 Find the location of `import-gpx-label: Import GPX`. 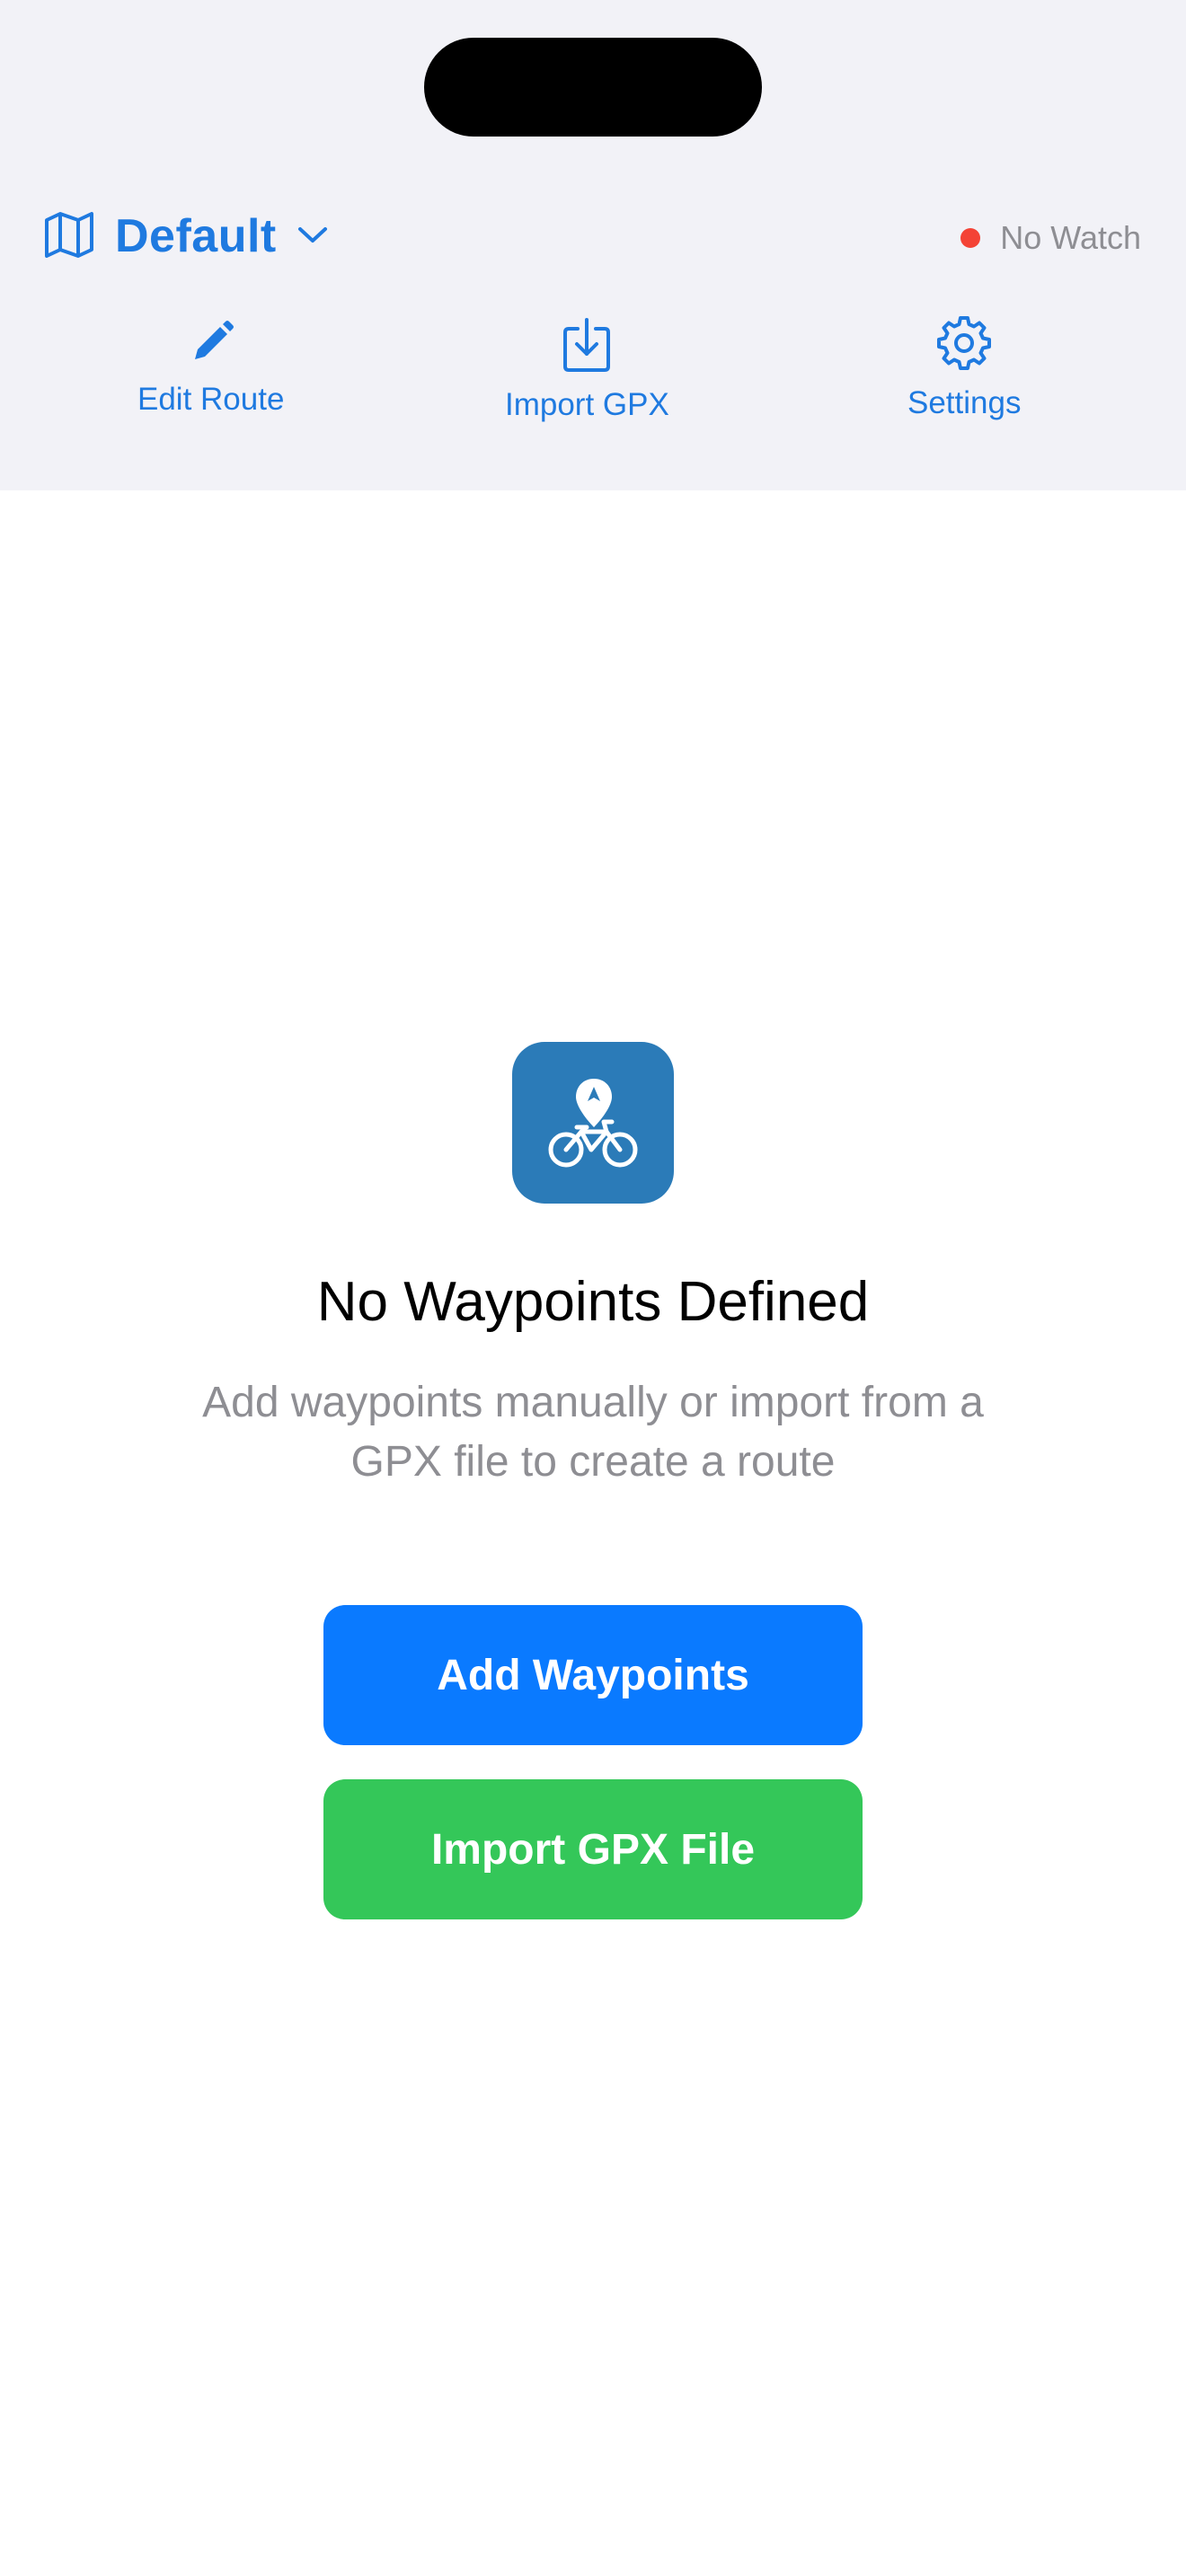

import-gpx-label: Import GPX is located at coordinates (587, 404).